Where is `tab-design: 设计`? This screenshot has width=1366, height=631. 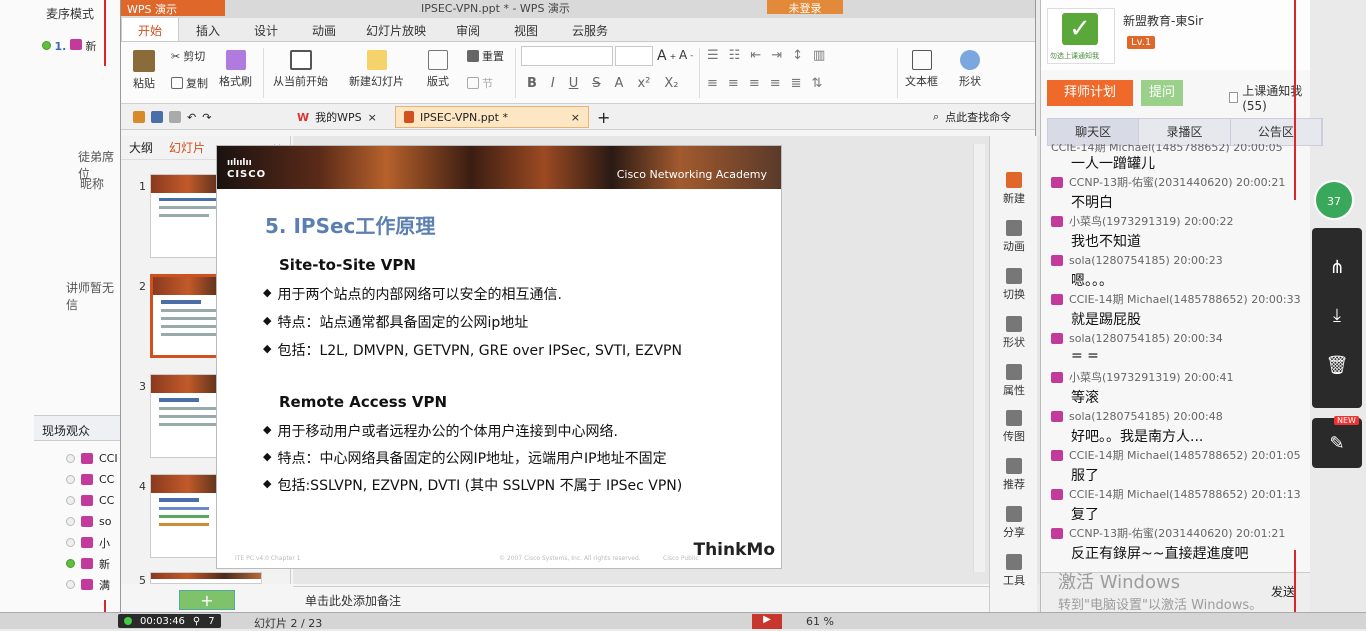 tab-design: 设计 is located at coordinates (266, 29).